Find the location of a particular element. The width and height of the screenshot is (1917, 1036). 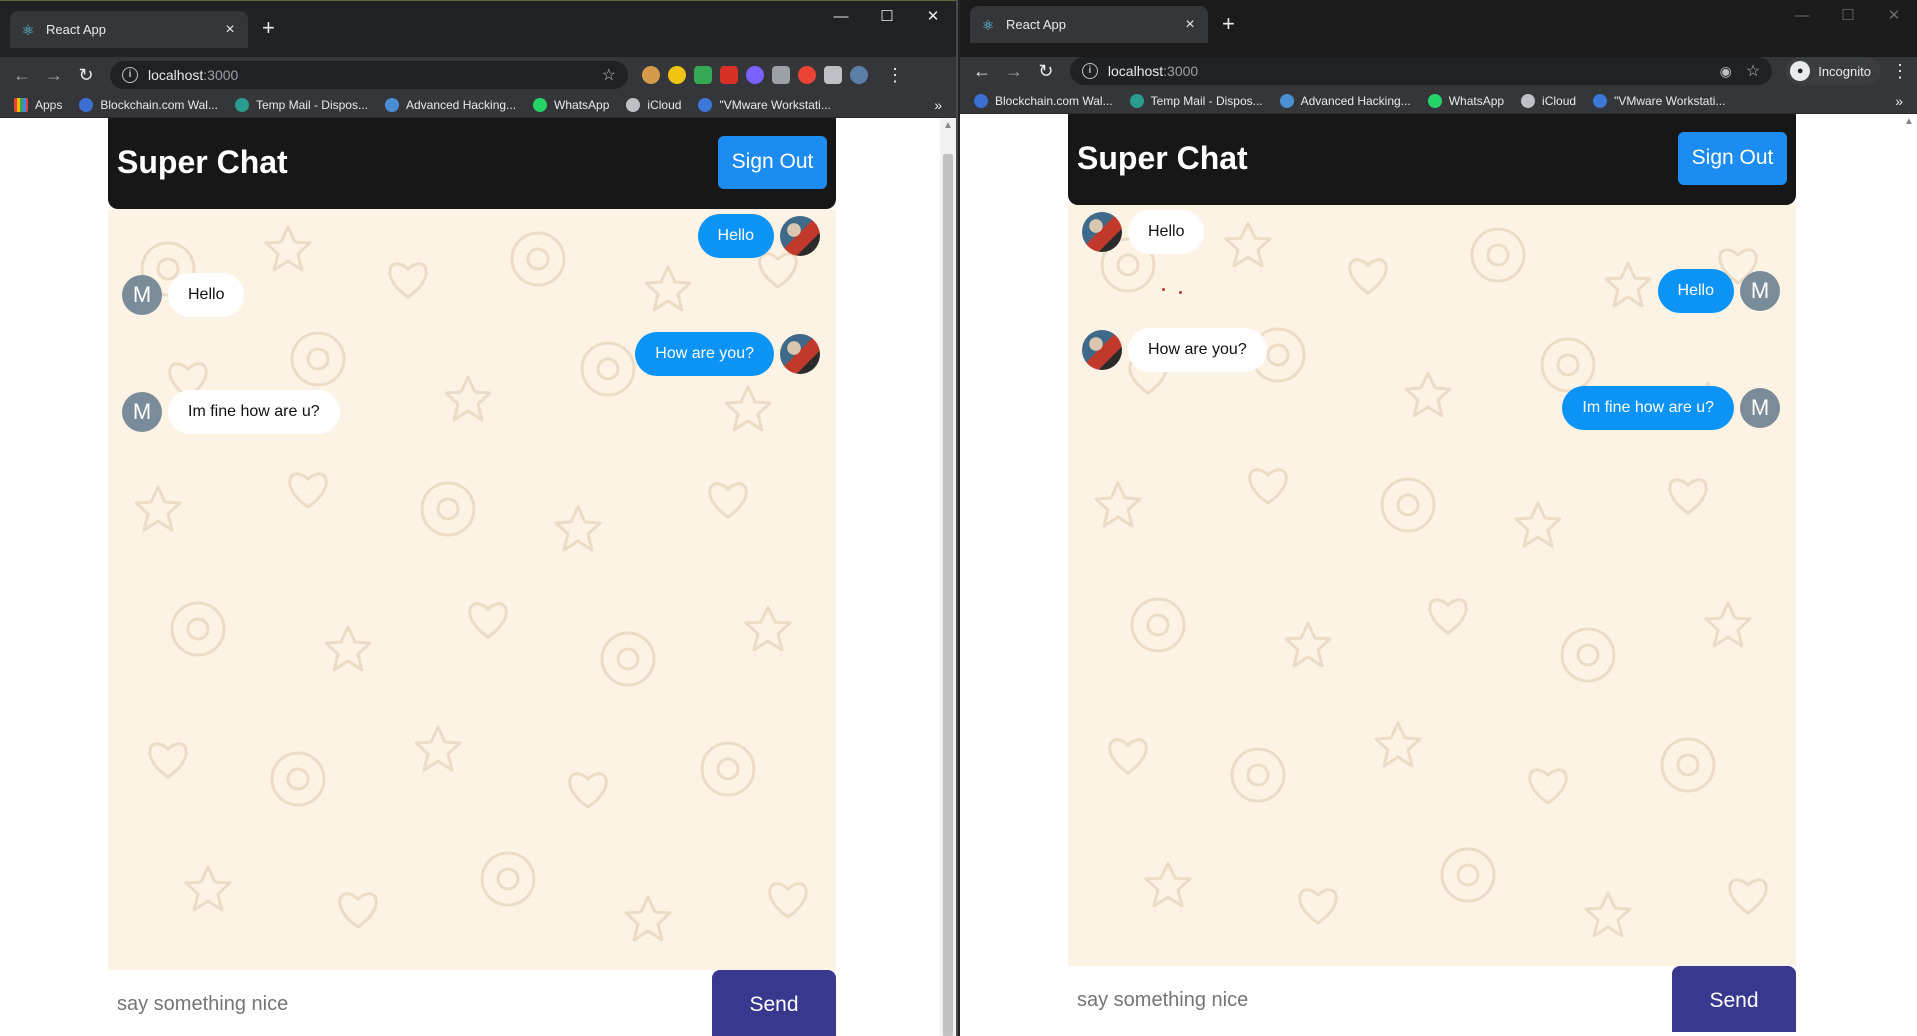

chrome-extension-icon is located at coordinates (807, 75).